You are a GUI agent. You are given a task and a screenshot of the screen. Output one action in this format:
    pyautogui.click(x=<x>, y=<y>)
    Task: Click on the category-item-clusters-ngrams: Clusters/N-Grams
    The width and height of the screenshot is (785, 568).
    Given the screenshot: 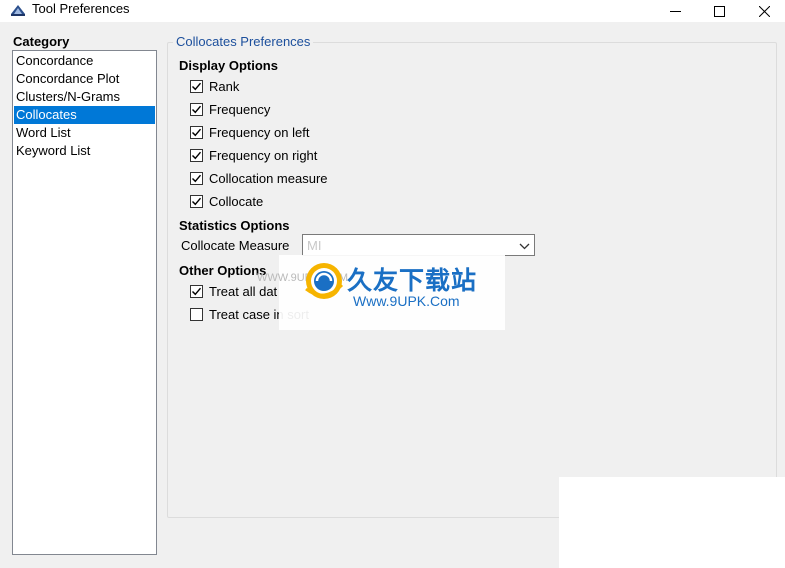 What is the action you would take?
    pyautogui.click(x=84, y=97)
    